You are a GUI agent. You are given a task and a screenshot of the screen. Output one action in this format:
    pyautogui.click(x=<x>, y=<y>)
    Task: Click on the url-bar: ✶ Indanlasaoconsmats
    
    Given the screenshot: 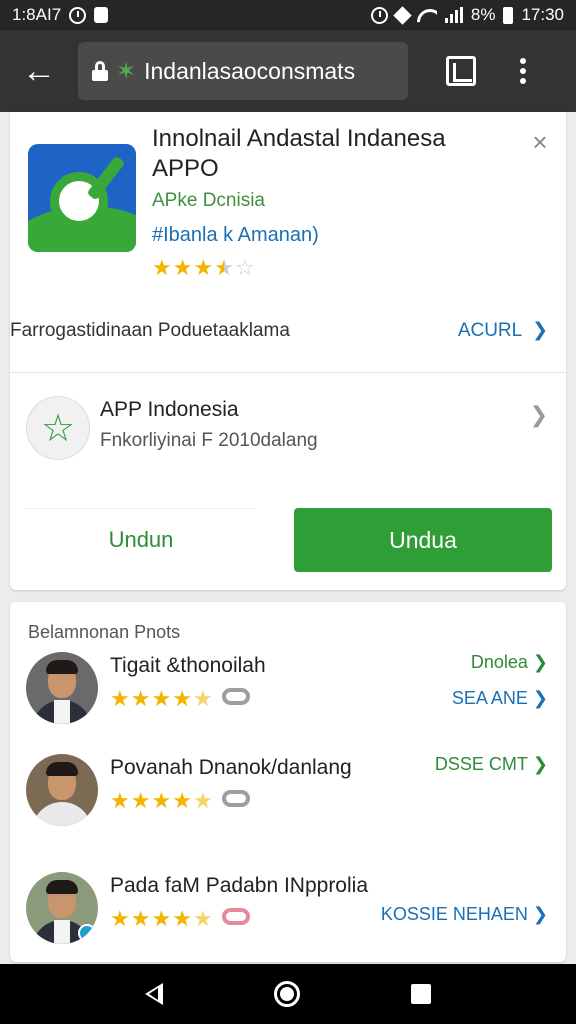 What is the action you would take?
    pyautogui.click(x=243, y=71)
    